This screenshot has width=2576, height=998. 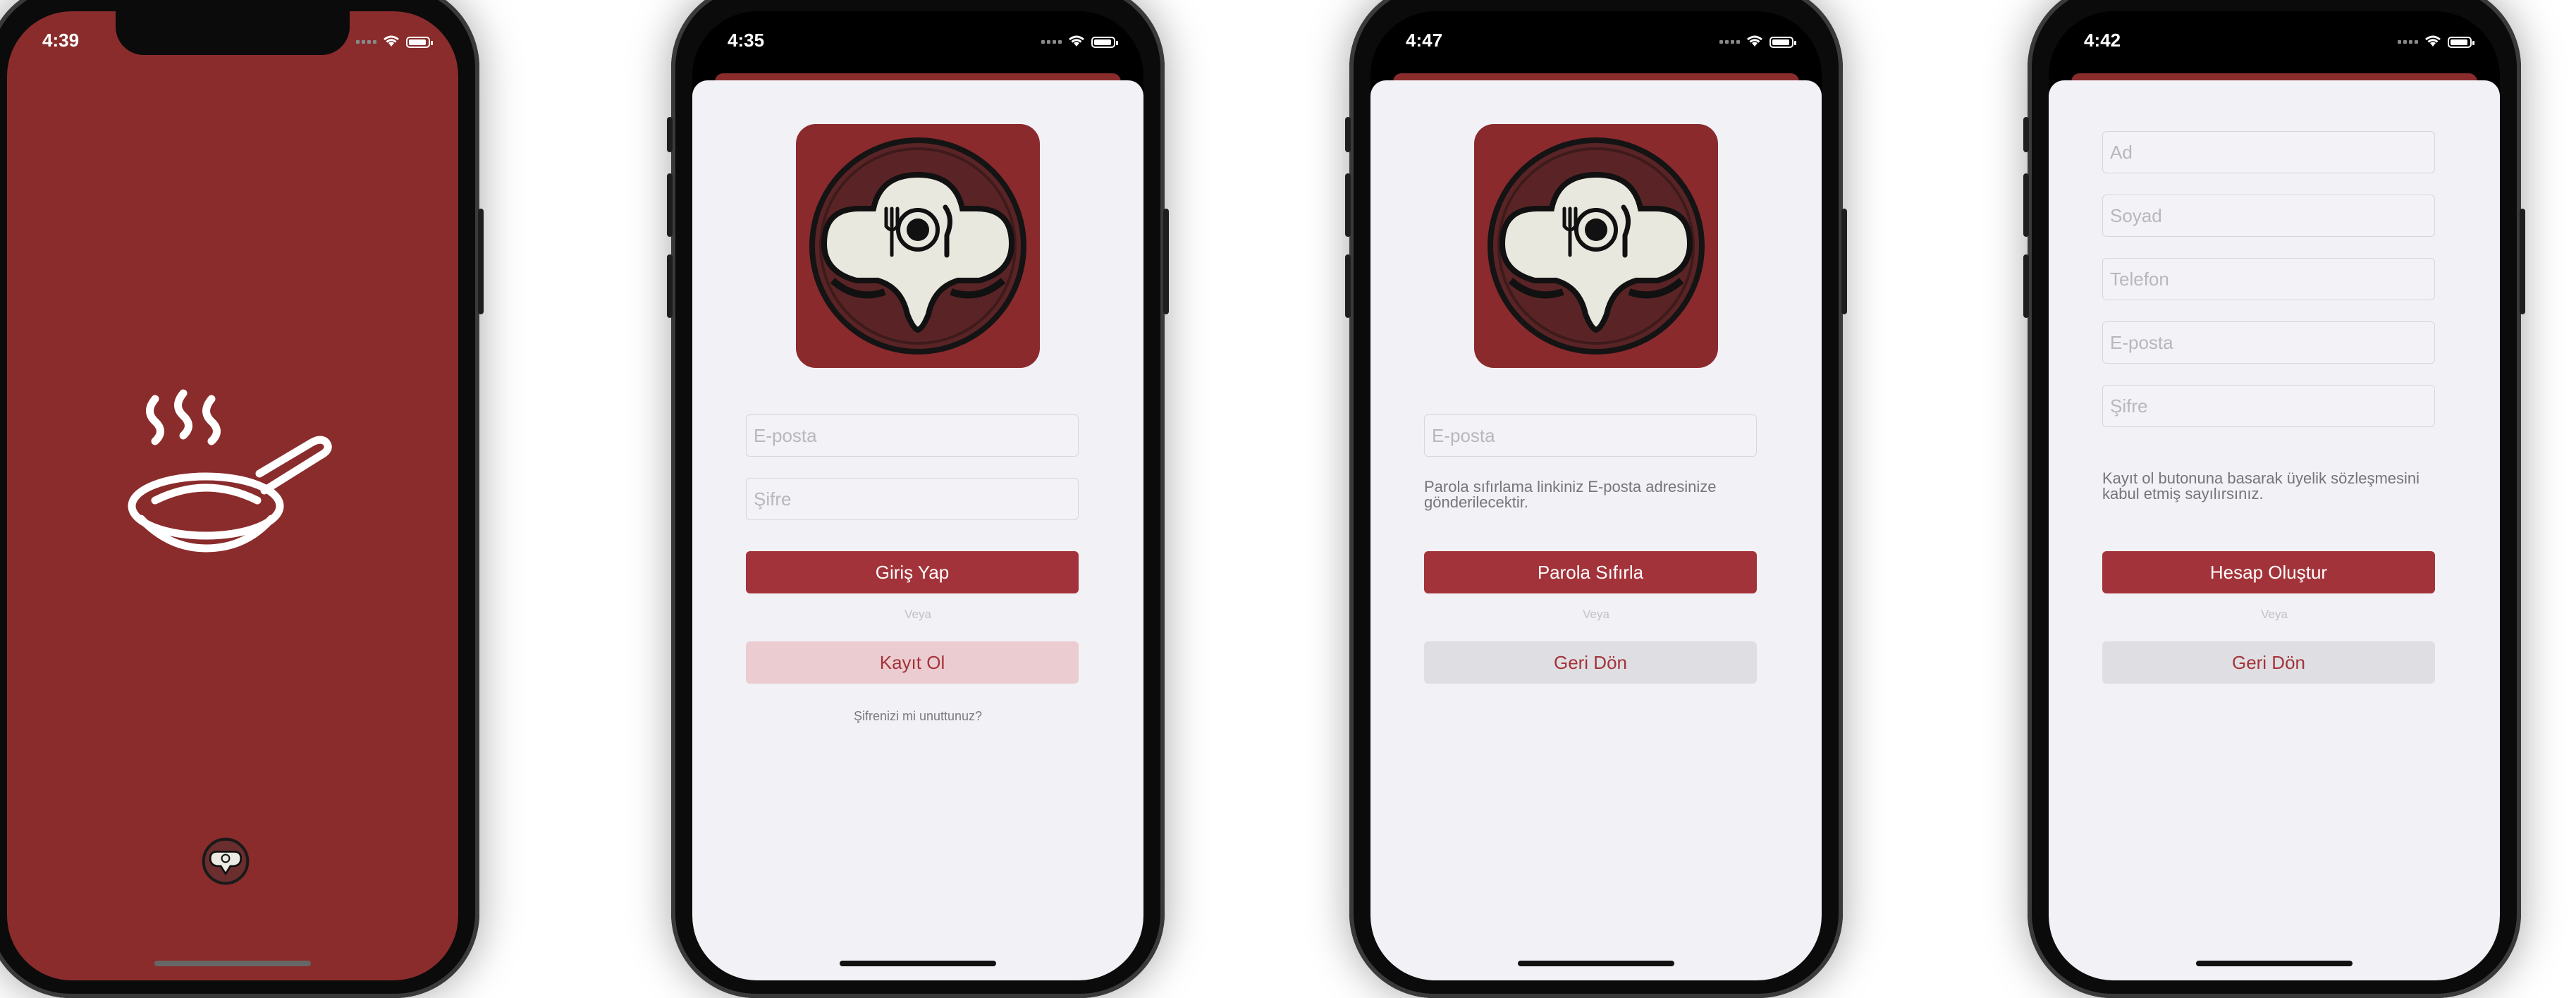 What do you see at coordinates (2268, 279) in the screenshot?
I see `phone-input: Telefon` at bounding box center [2268, 279].